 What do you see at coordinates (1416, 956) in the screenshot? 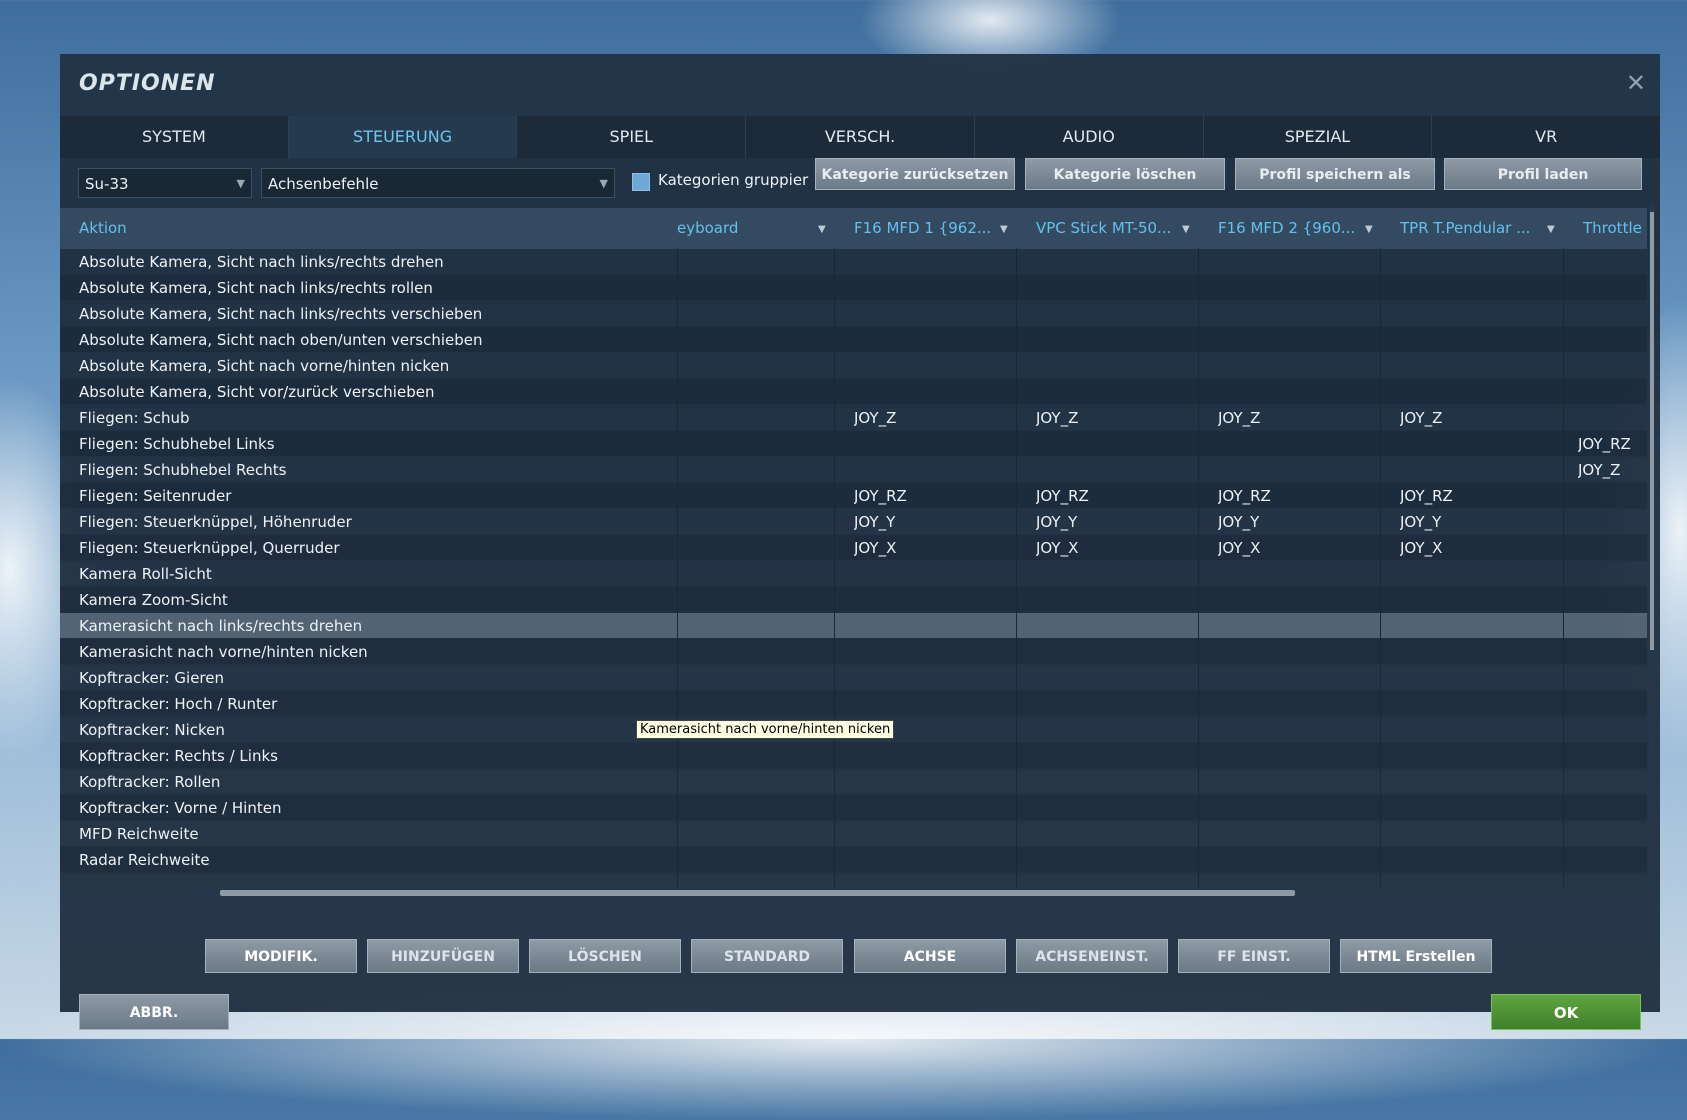
I see `create-html-button: HTML Erstellen` at bounding box center [1416, 956].